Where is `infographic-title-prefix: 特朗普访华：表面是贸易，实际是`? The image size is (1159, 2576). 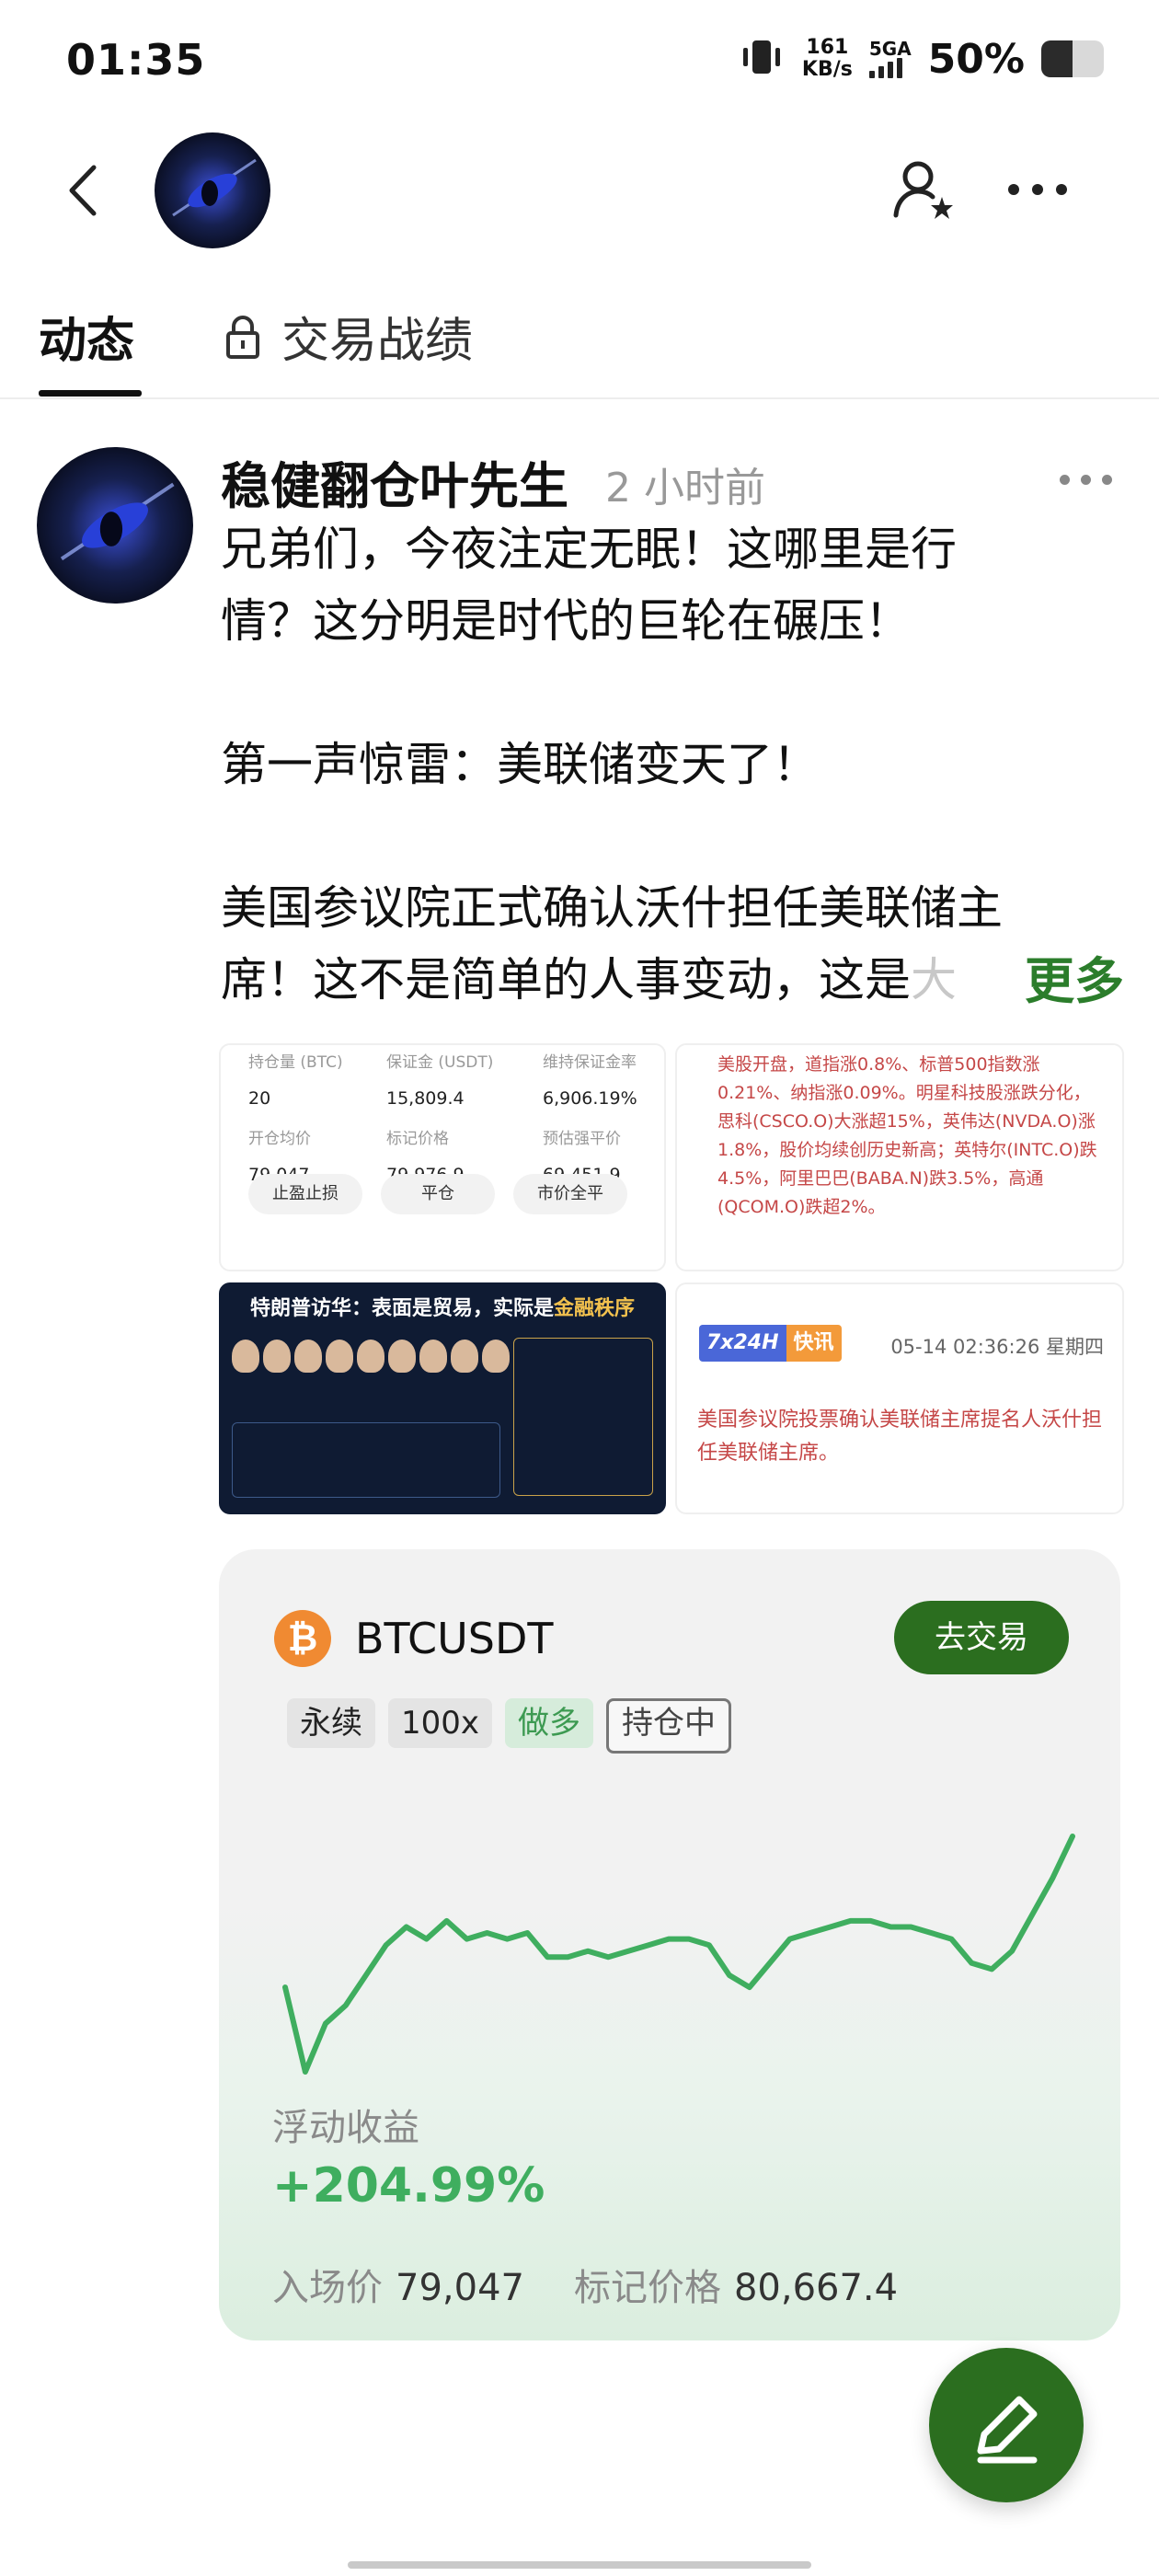
infographic-title-prefix: 特朗普访华：表面是贸易，实际是 is located at coordinates (401, 1308).